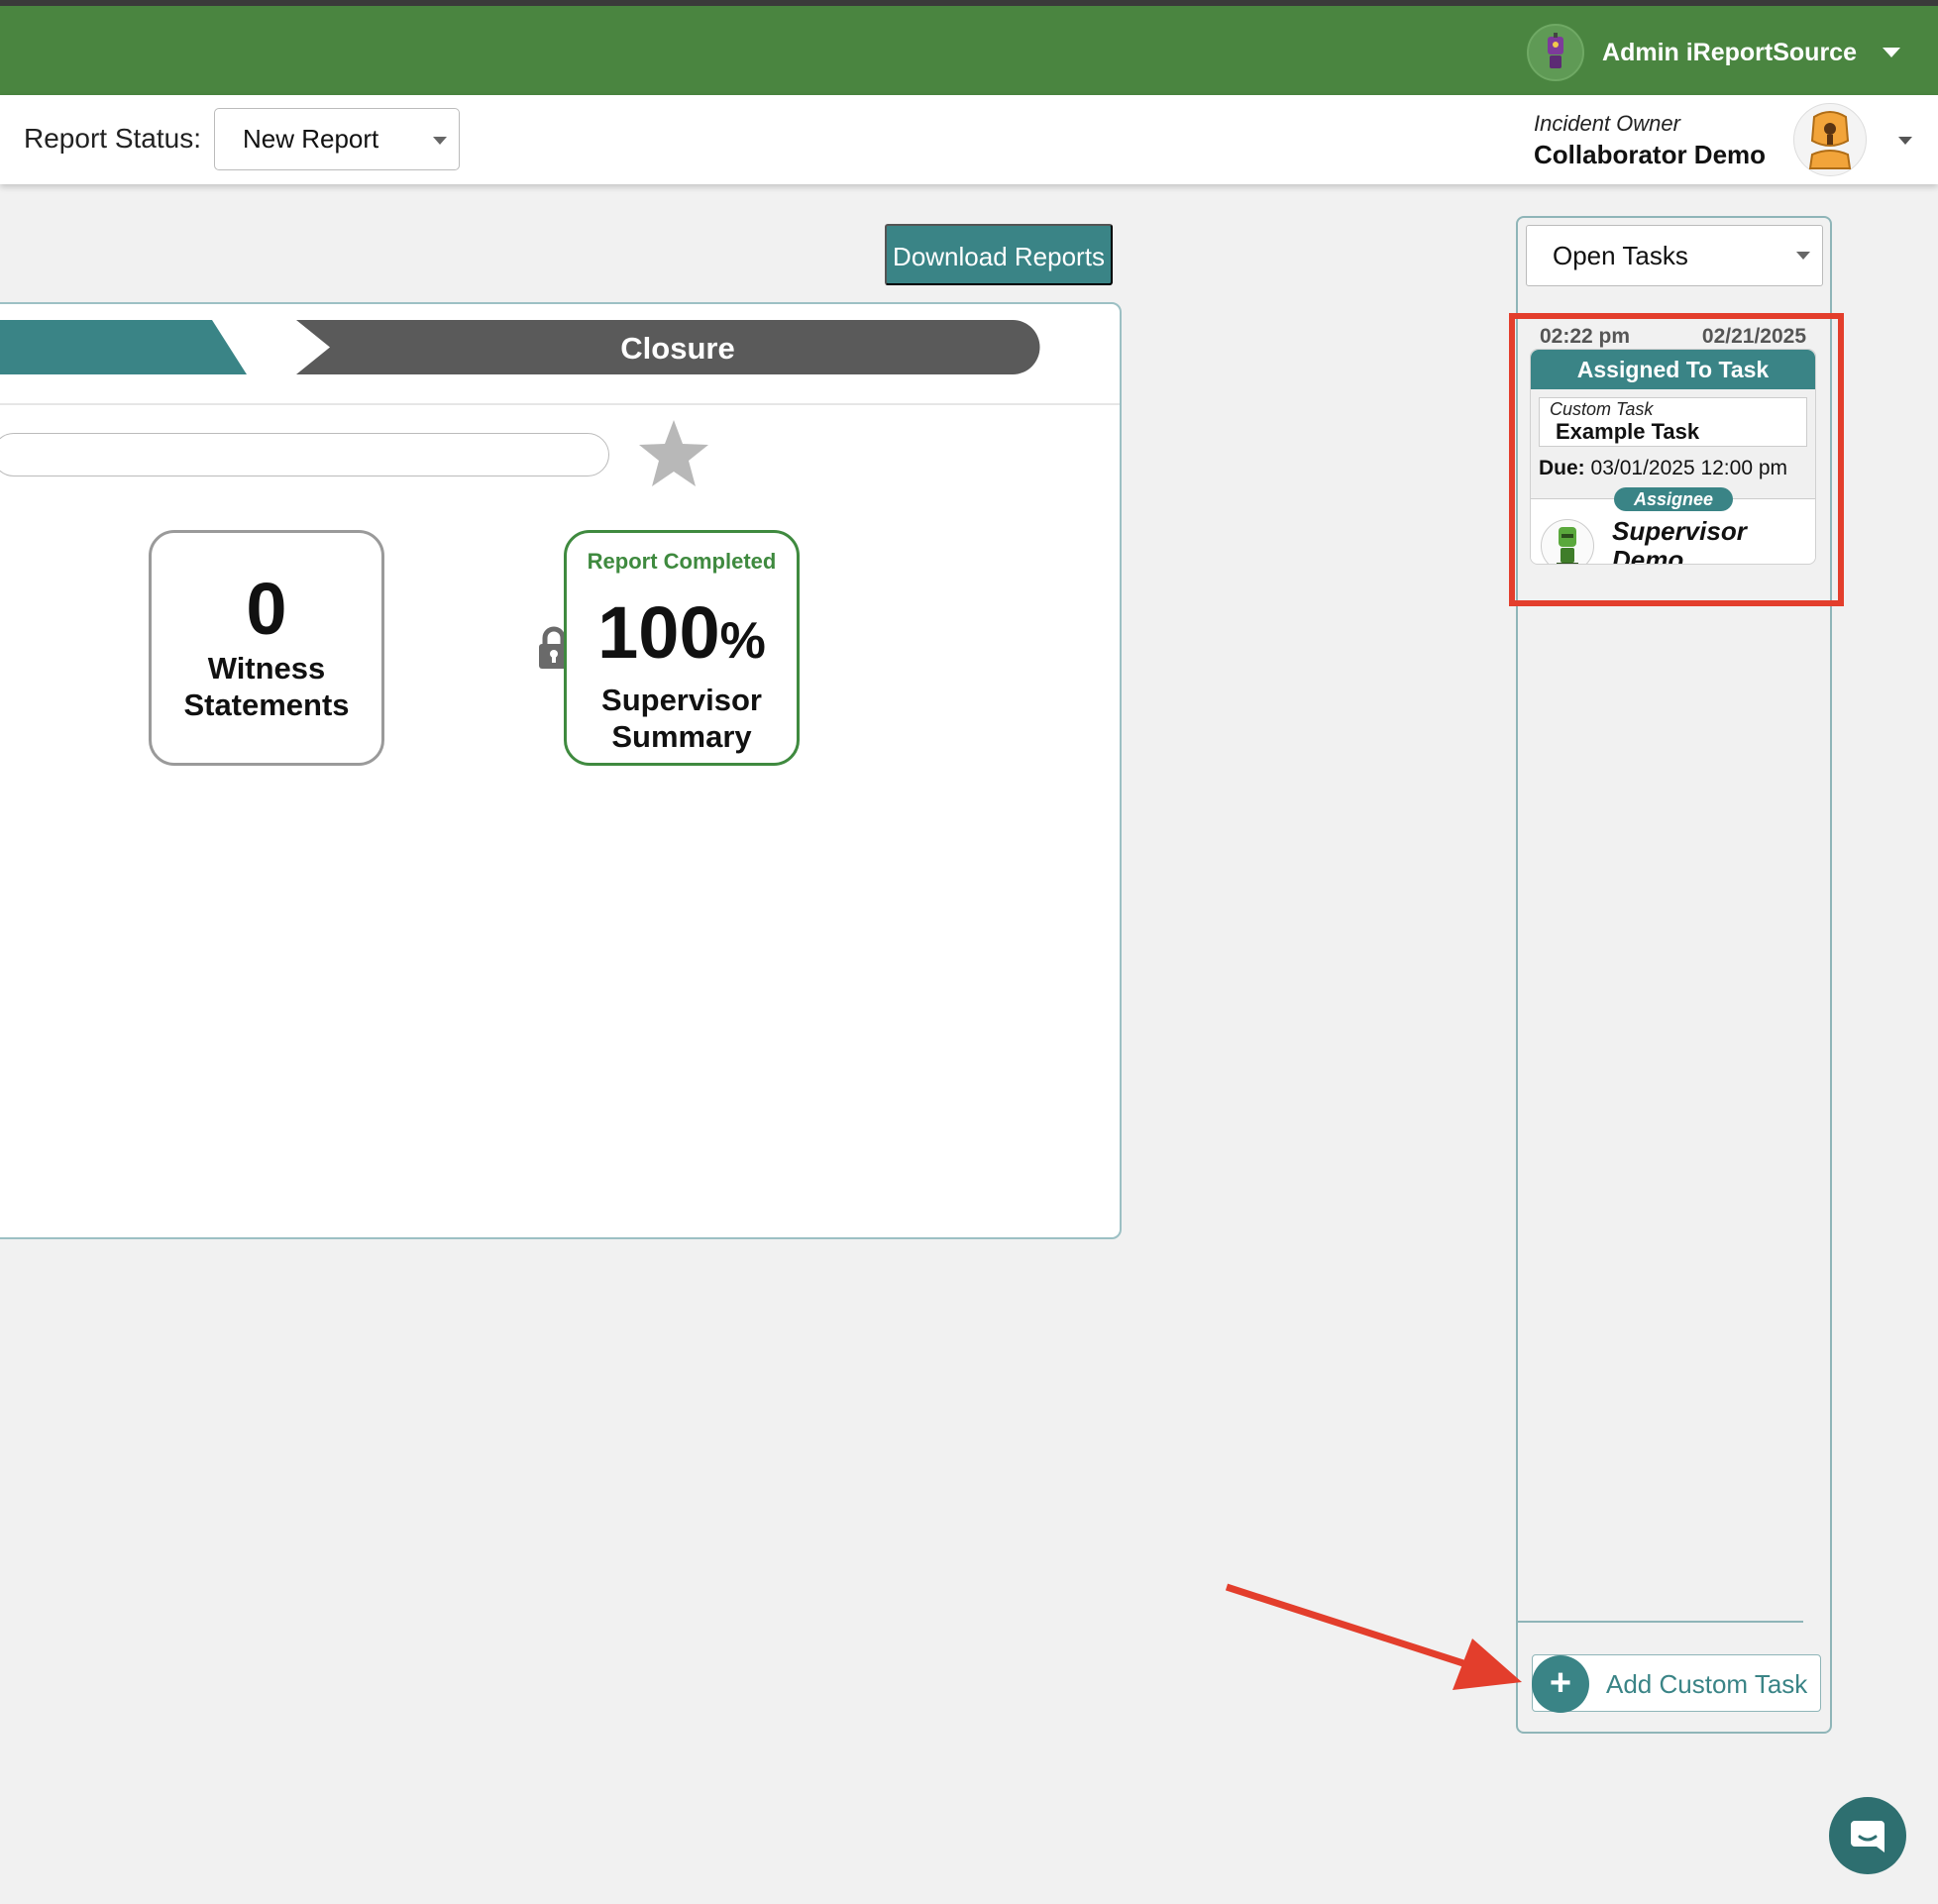 The image size is (1938, 1904). Describe the element at coordinates (267, 609) in the screenshot. I see `witness-count: 0` at that location.